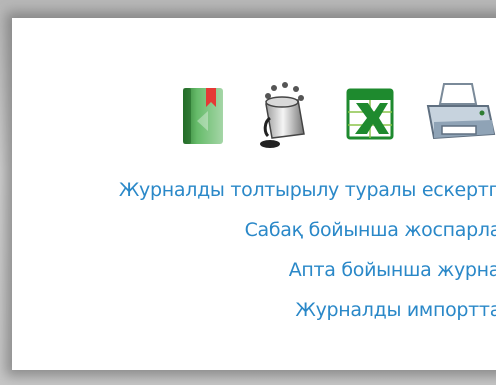  What do you see at coordinates (282, 116) in the screenshot?
I see `paint-bucket-icon` at bounding box center [282, 116].